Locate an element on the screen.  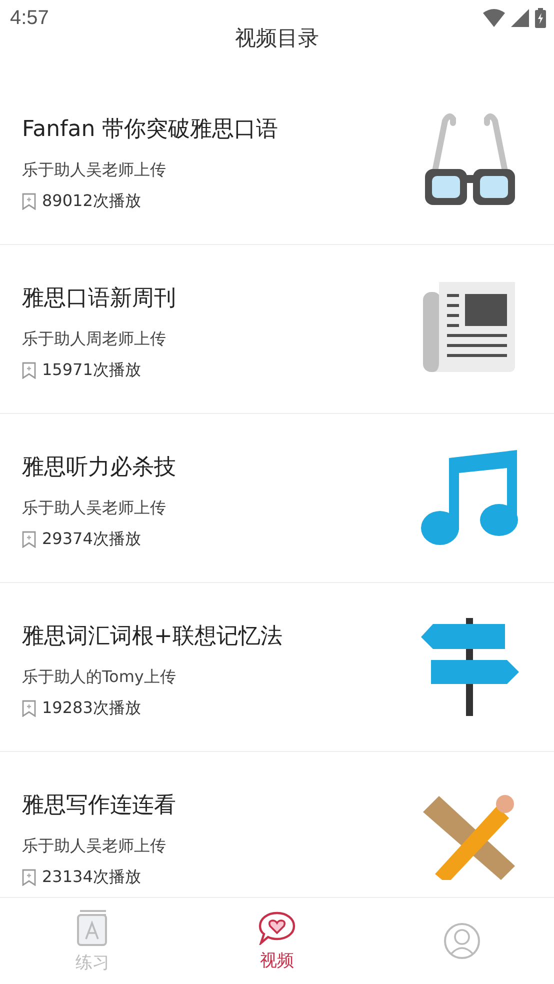
video-title: Fanfan 带你突破雅思口语 is located at coordinates (150, 130).